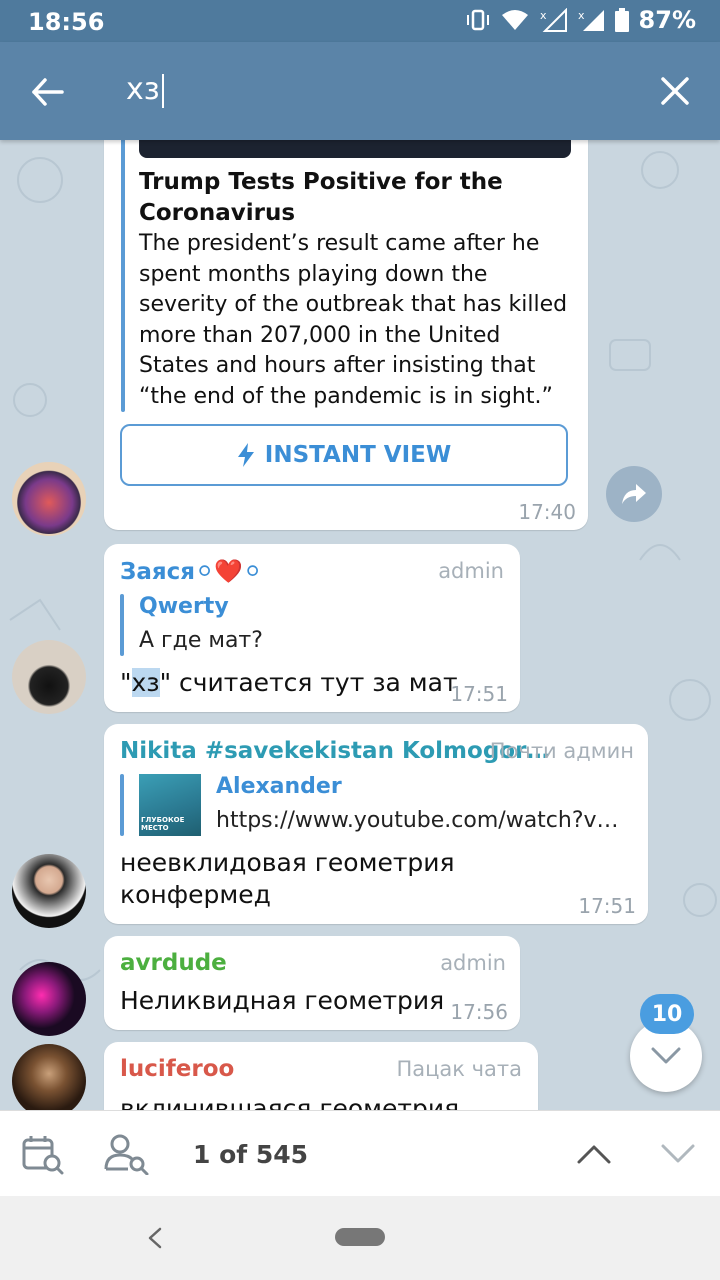  I want to click on next-result-icon, so click(678, 1154).